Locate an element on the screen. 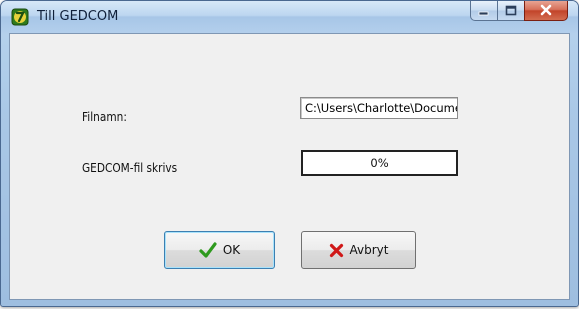 This screenshot has width=579, height=309. progress-bar: 0% is located at coordinates (379, 163).